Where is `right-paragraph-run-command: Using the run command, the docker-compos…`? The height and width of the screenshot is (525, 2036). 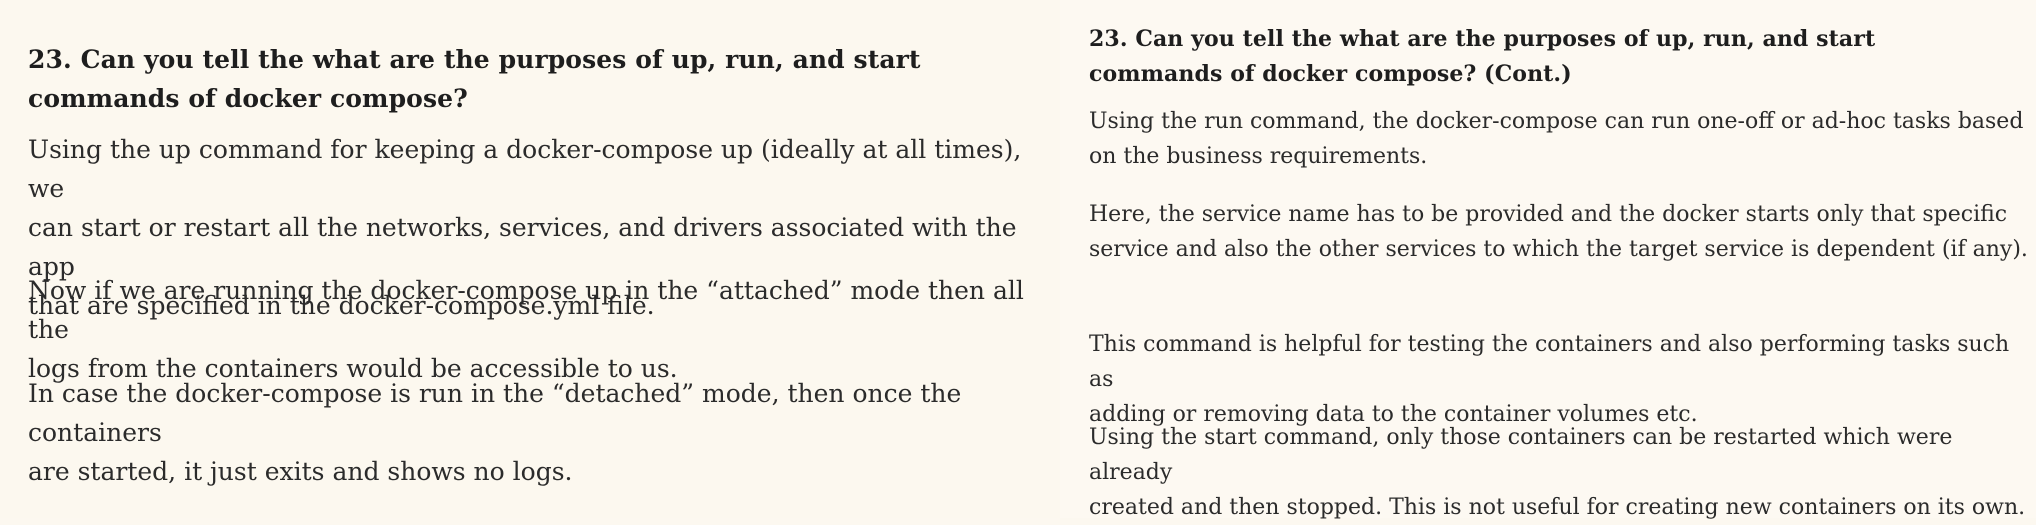 right-paragraph-run-command: Using the run command, the docker-compos… is located at coordinates (1556, 139).